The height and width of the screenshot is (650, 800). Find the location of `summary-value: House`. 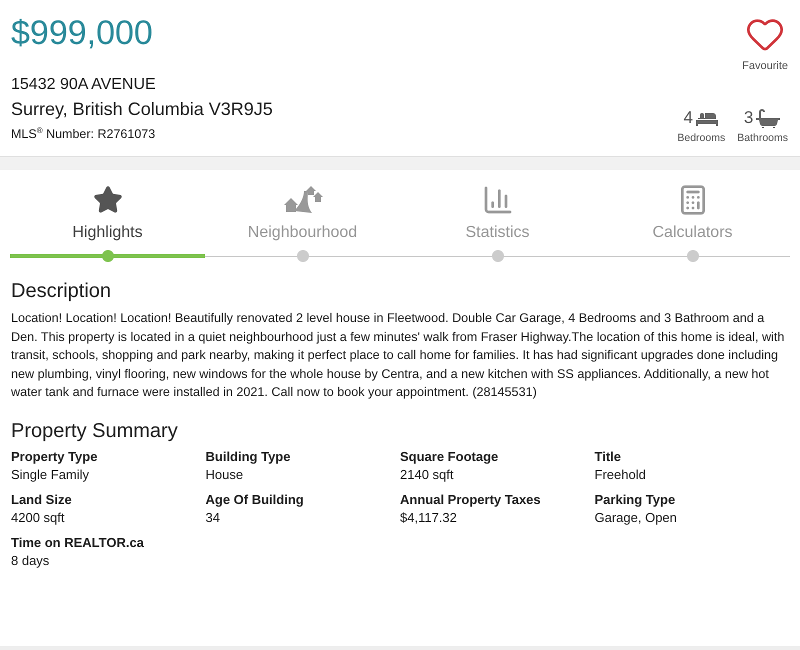

summary-value: House is located at coordinates (225, 474).